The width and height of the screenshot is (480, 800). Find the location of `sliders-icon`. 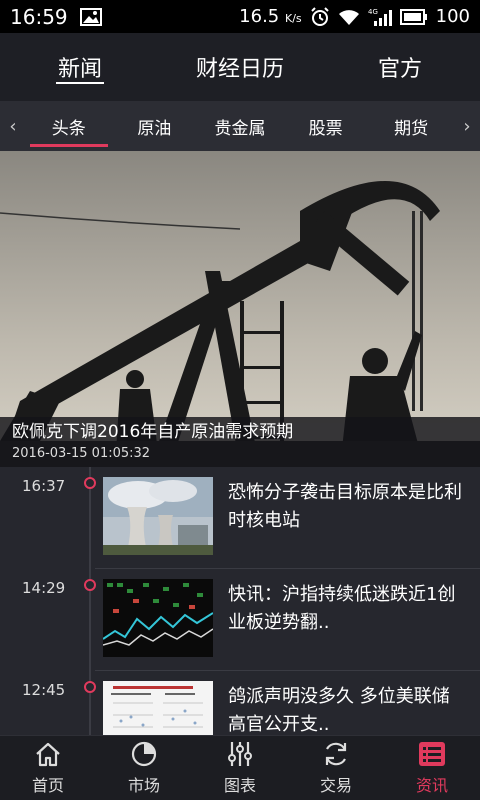

sliders-icon is located at coordinates (240, 754).